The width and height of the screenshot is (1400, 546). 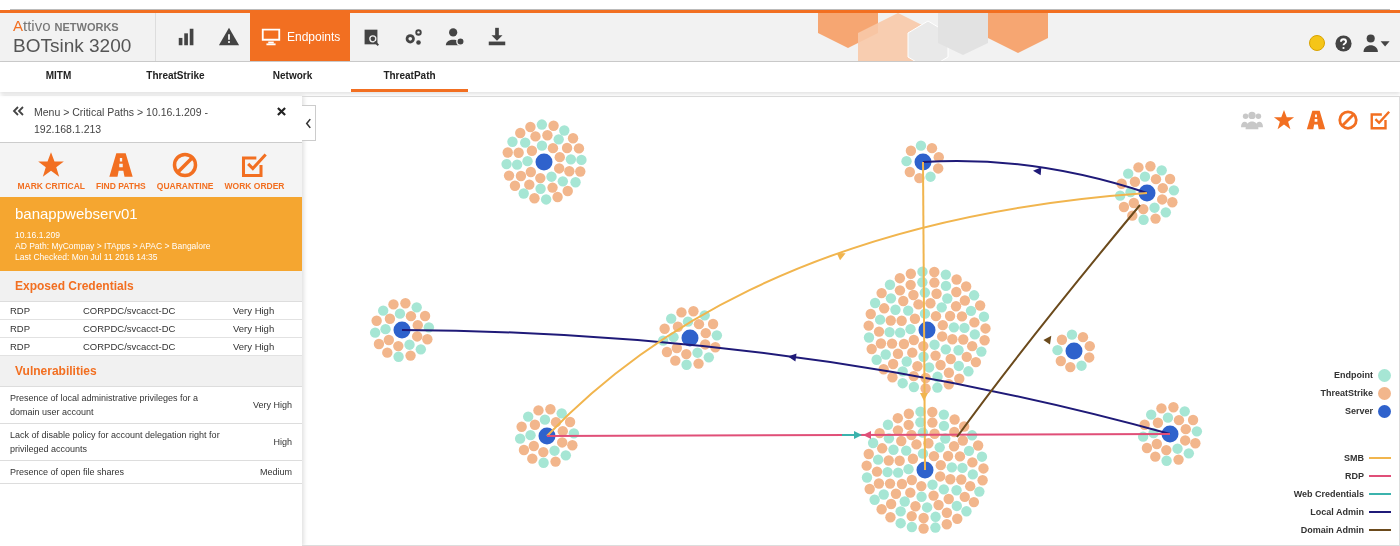 I want to click on road-icon, so click(x=1316, y=120).